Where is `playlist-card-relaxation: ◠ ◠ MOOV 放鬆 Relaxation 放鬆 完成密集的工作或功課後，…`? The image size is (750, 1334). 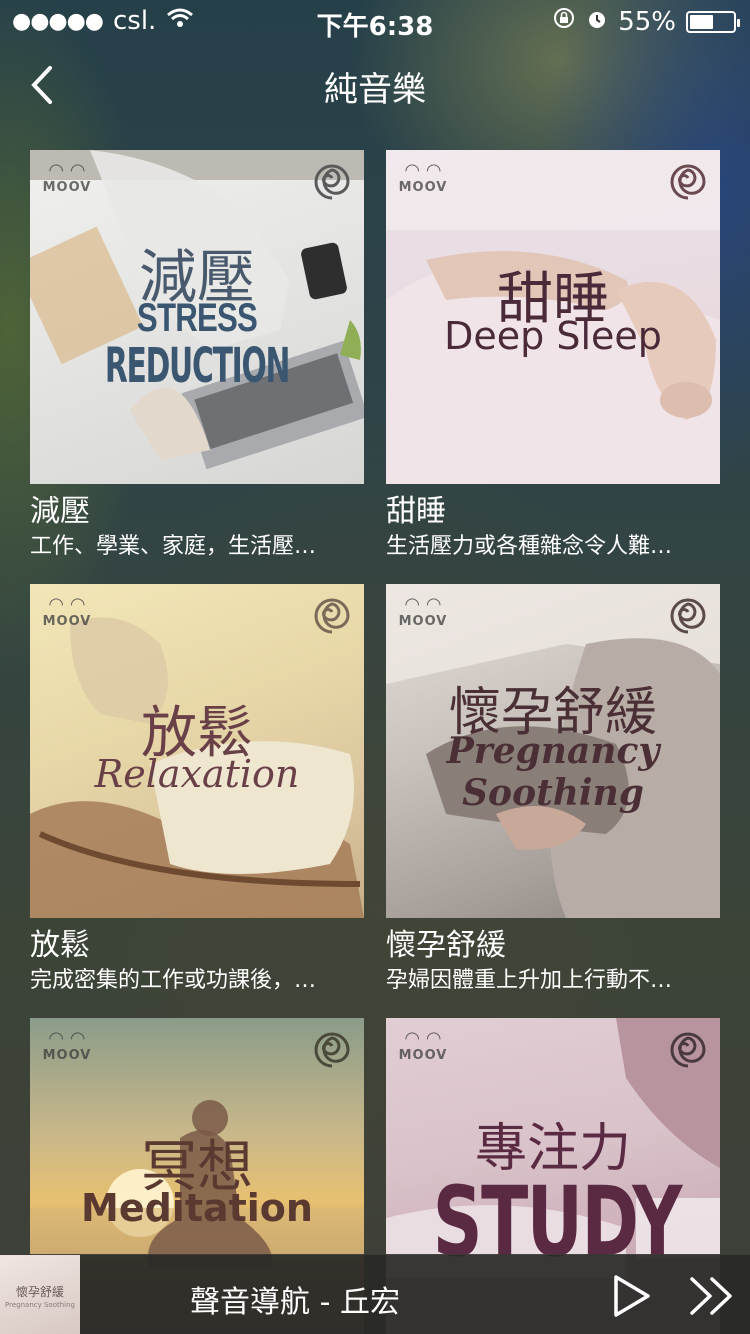 playlist-card-relaxation: ◠ ◠ MOOV 放鬆 Relaxation 放鬆 完成密集的工作或功課後，… is located at coordinates (197, 790).